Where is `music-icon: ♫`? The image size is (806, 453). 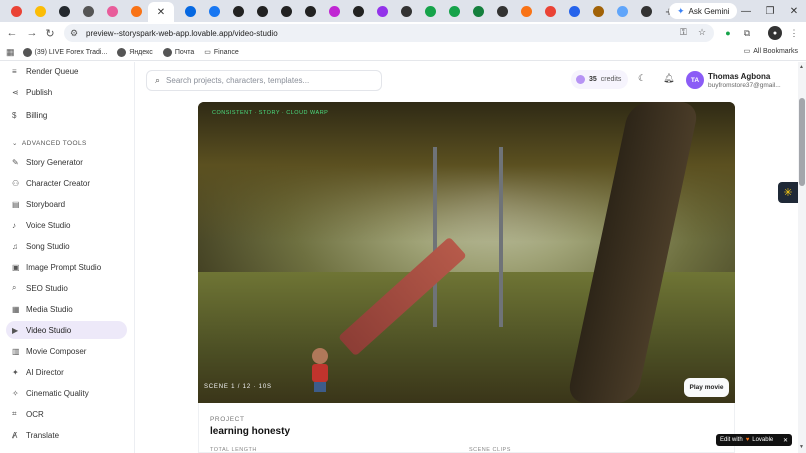
music-icon: ♫ is located at coordinates (15, 246).